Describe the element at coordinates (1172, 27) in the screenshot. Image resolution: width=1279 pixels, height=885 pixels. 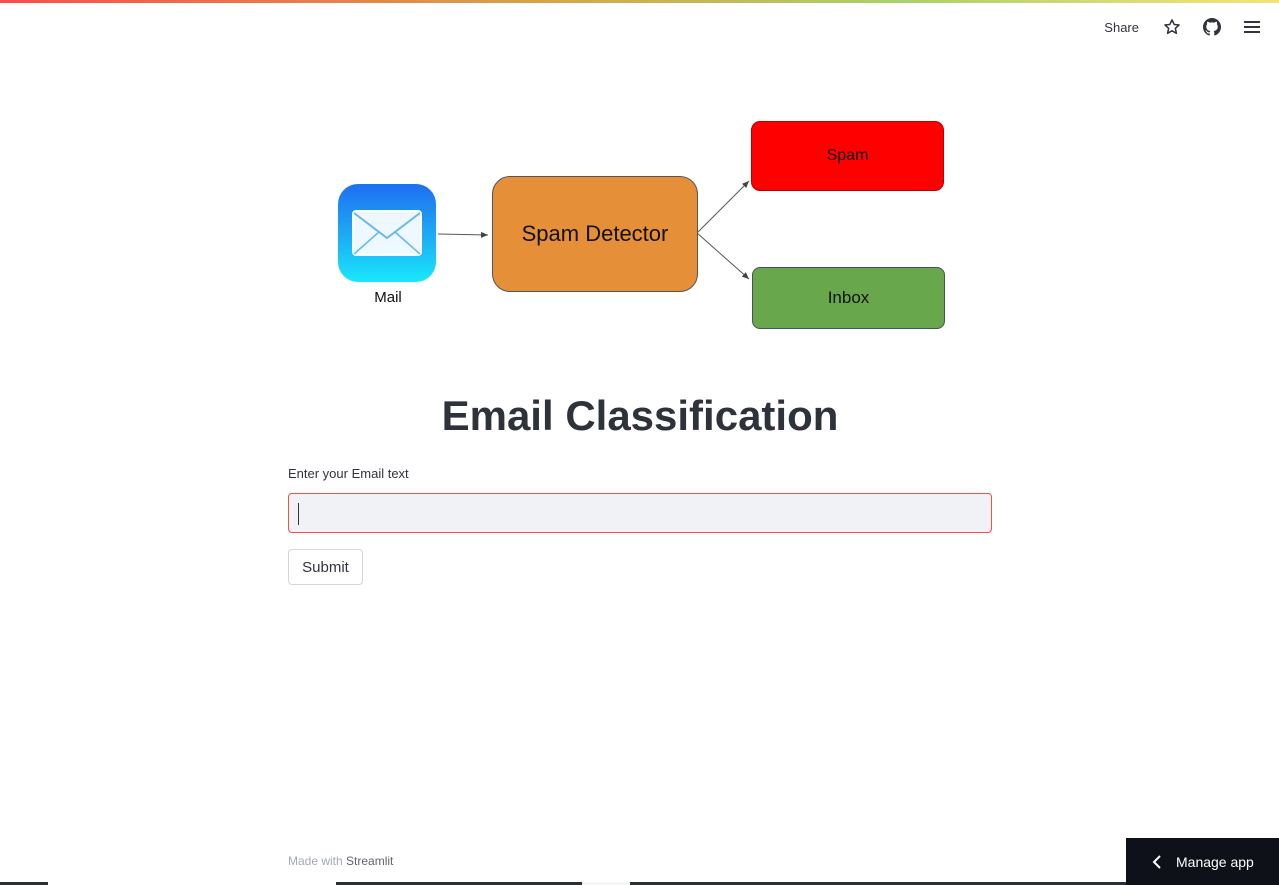
I see `star-icon` at that location.